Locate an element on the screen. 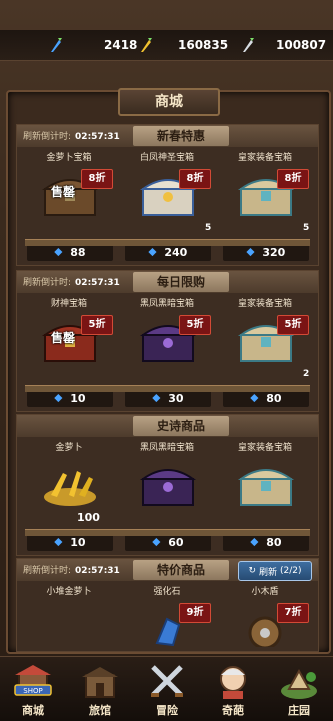 The image size is (333, 721). small-wooden-shield-icon is located at coordinates (265, 631).